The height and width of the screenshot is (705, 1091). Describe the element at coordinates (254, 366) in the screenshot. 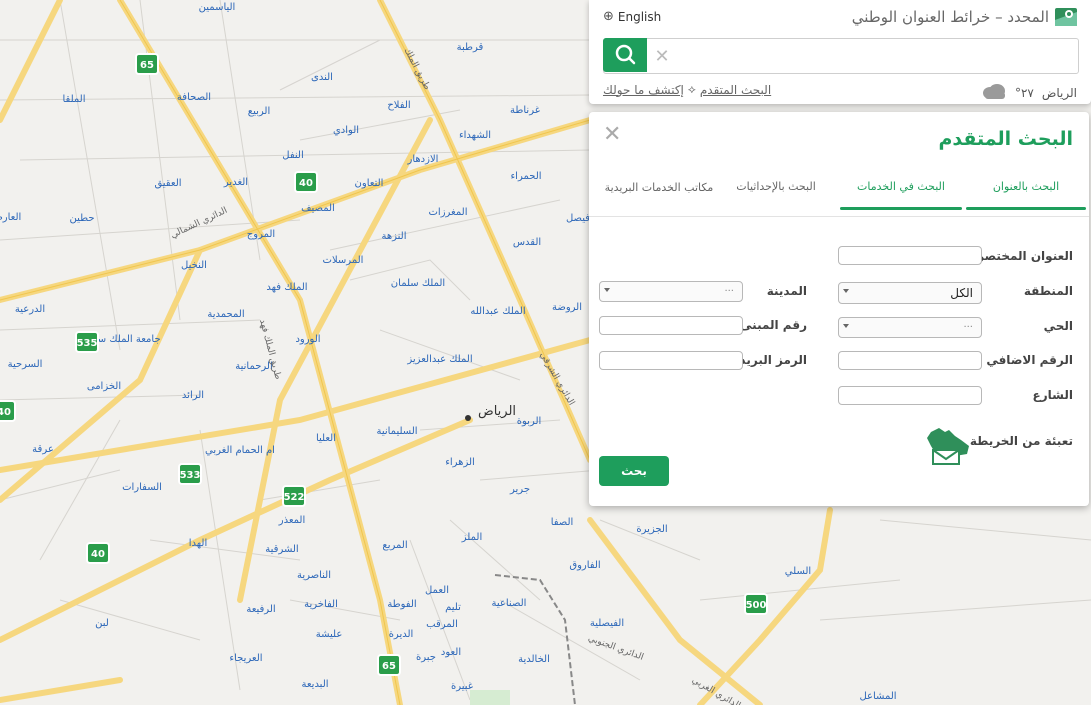

I see `district-label: الرحمانية` at that location.